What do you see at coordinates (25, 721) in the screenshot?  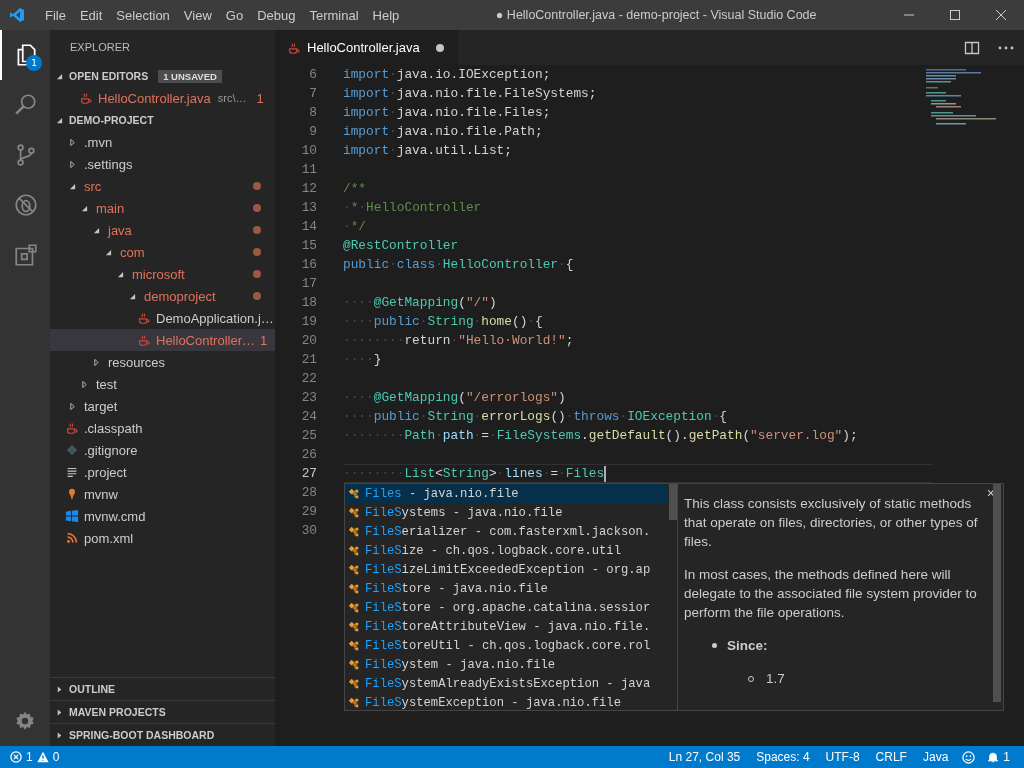 I see `settings-icon` at bounding box center [25, 721].